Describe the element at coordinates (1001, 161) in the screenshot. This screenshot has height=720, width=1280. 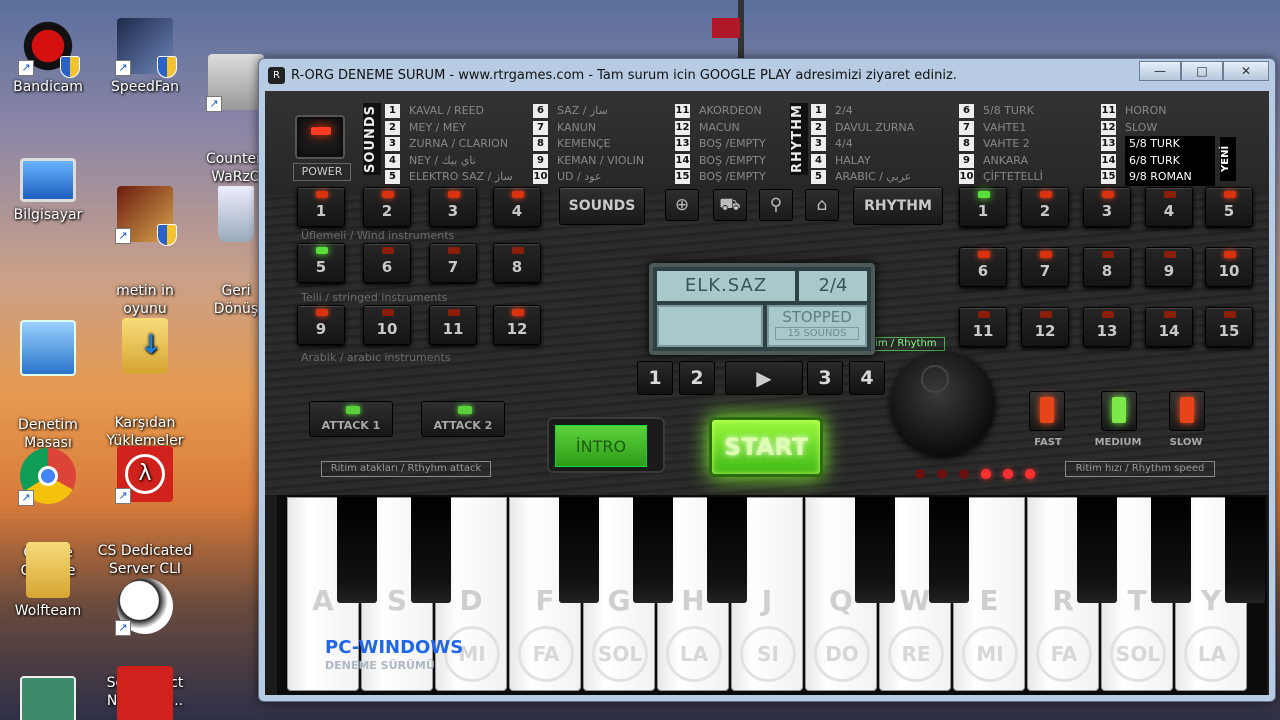
I see `list-item: 9 ANKARA` at that location.